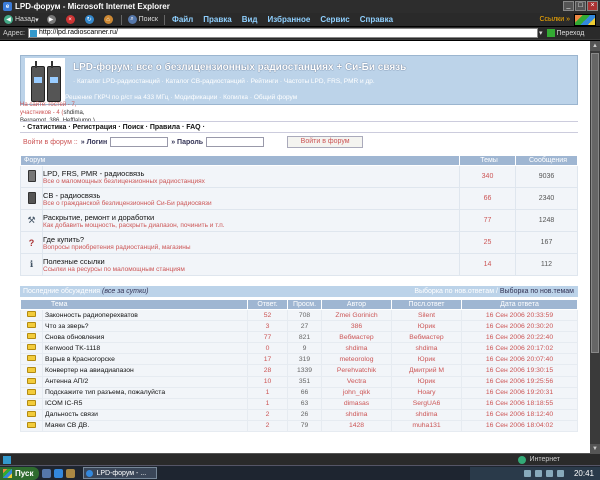 The image size is (600, 480). Describe the element at coordinates (145, 359) in the screenshot. I see `topic-title: Взрыв в Красногорске` at that location.